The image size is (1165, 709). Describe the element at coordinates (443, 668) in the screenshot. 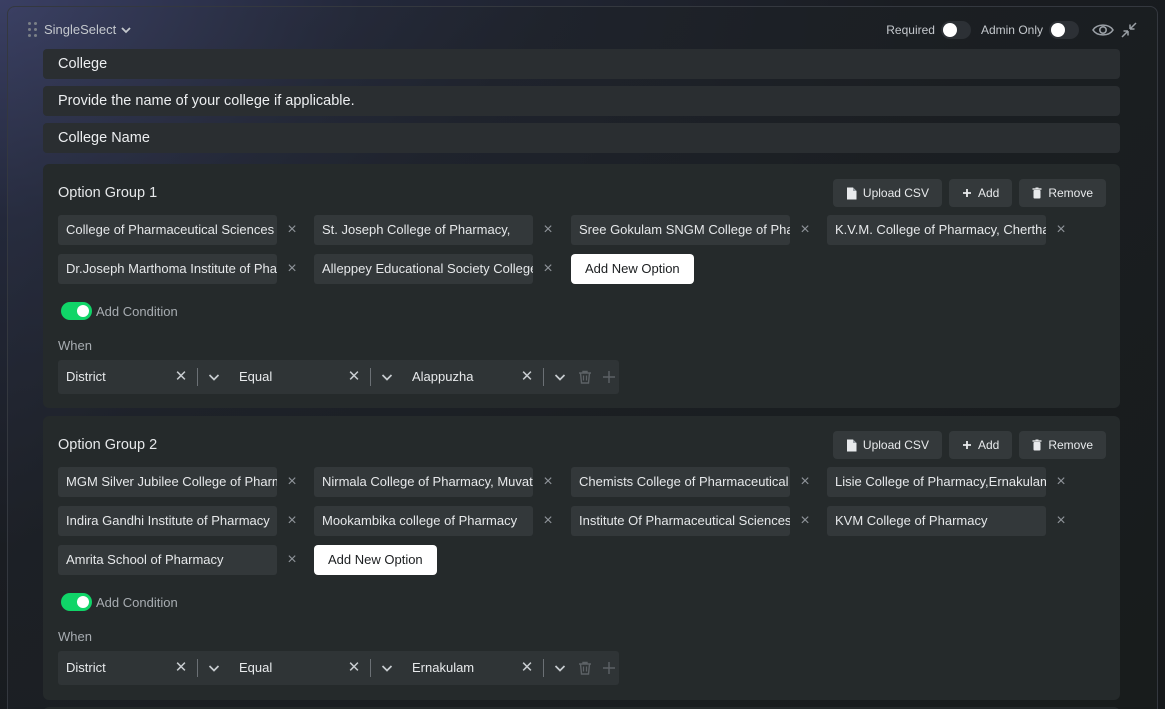

I see `condition-value-select: Ernakulam` at that location.